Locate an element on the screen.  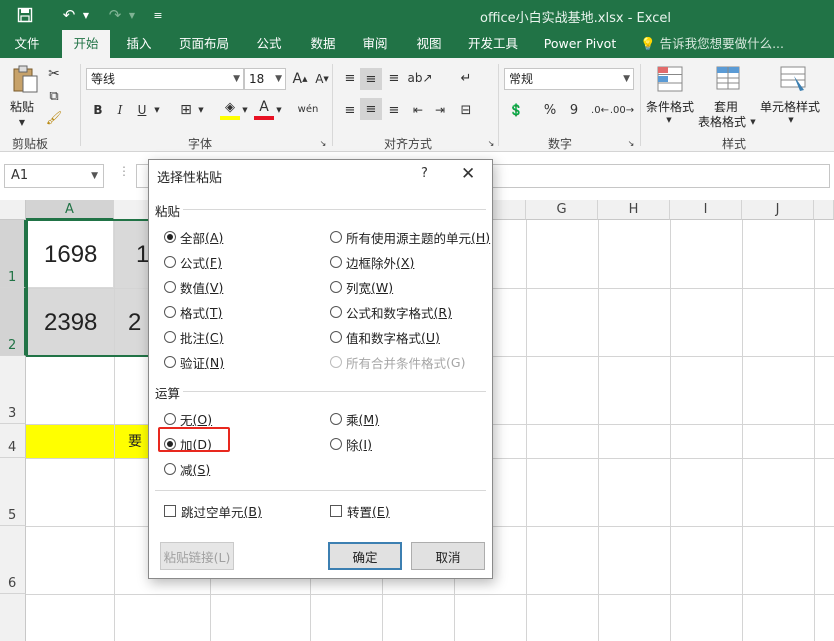
select-all-corner is located at coordinates (13, 210).